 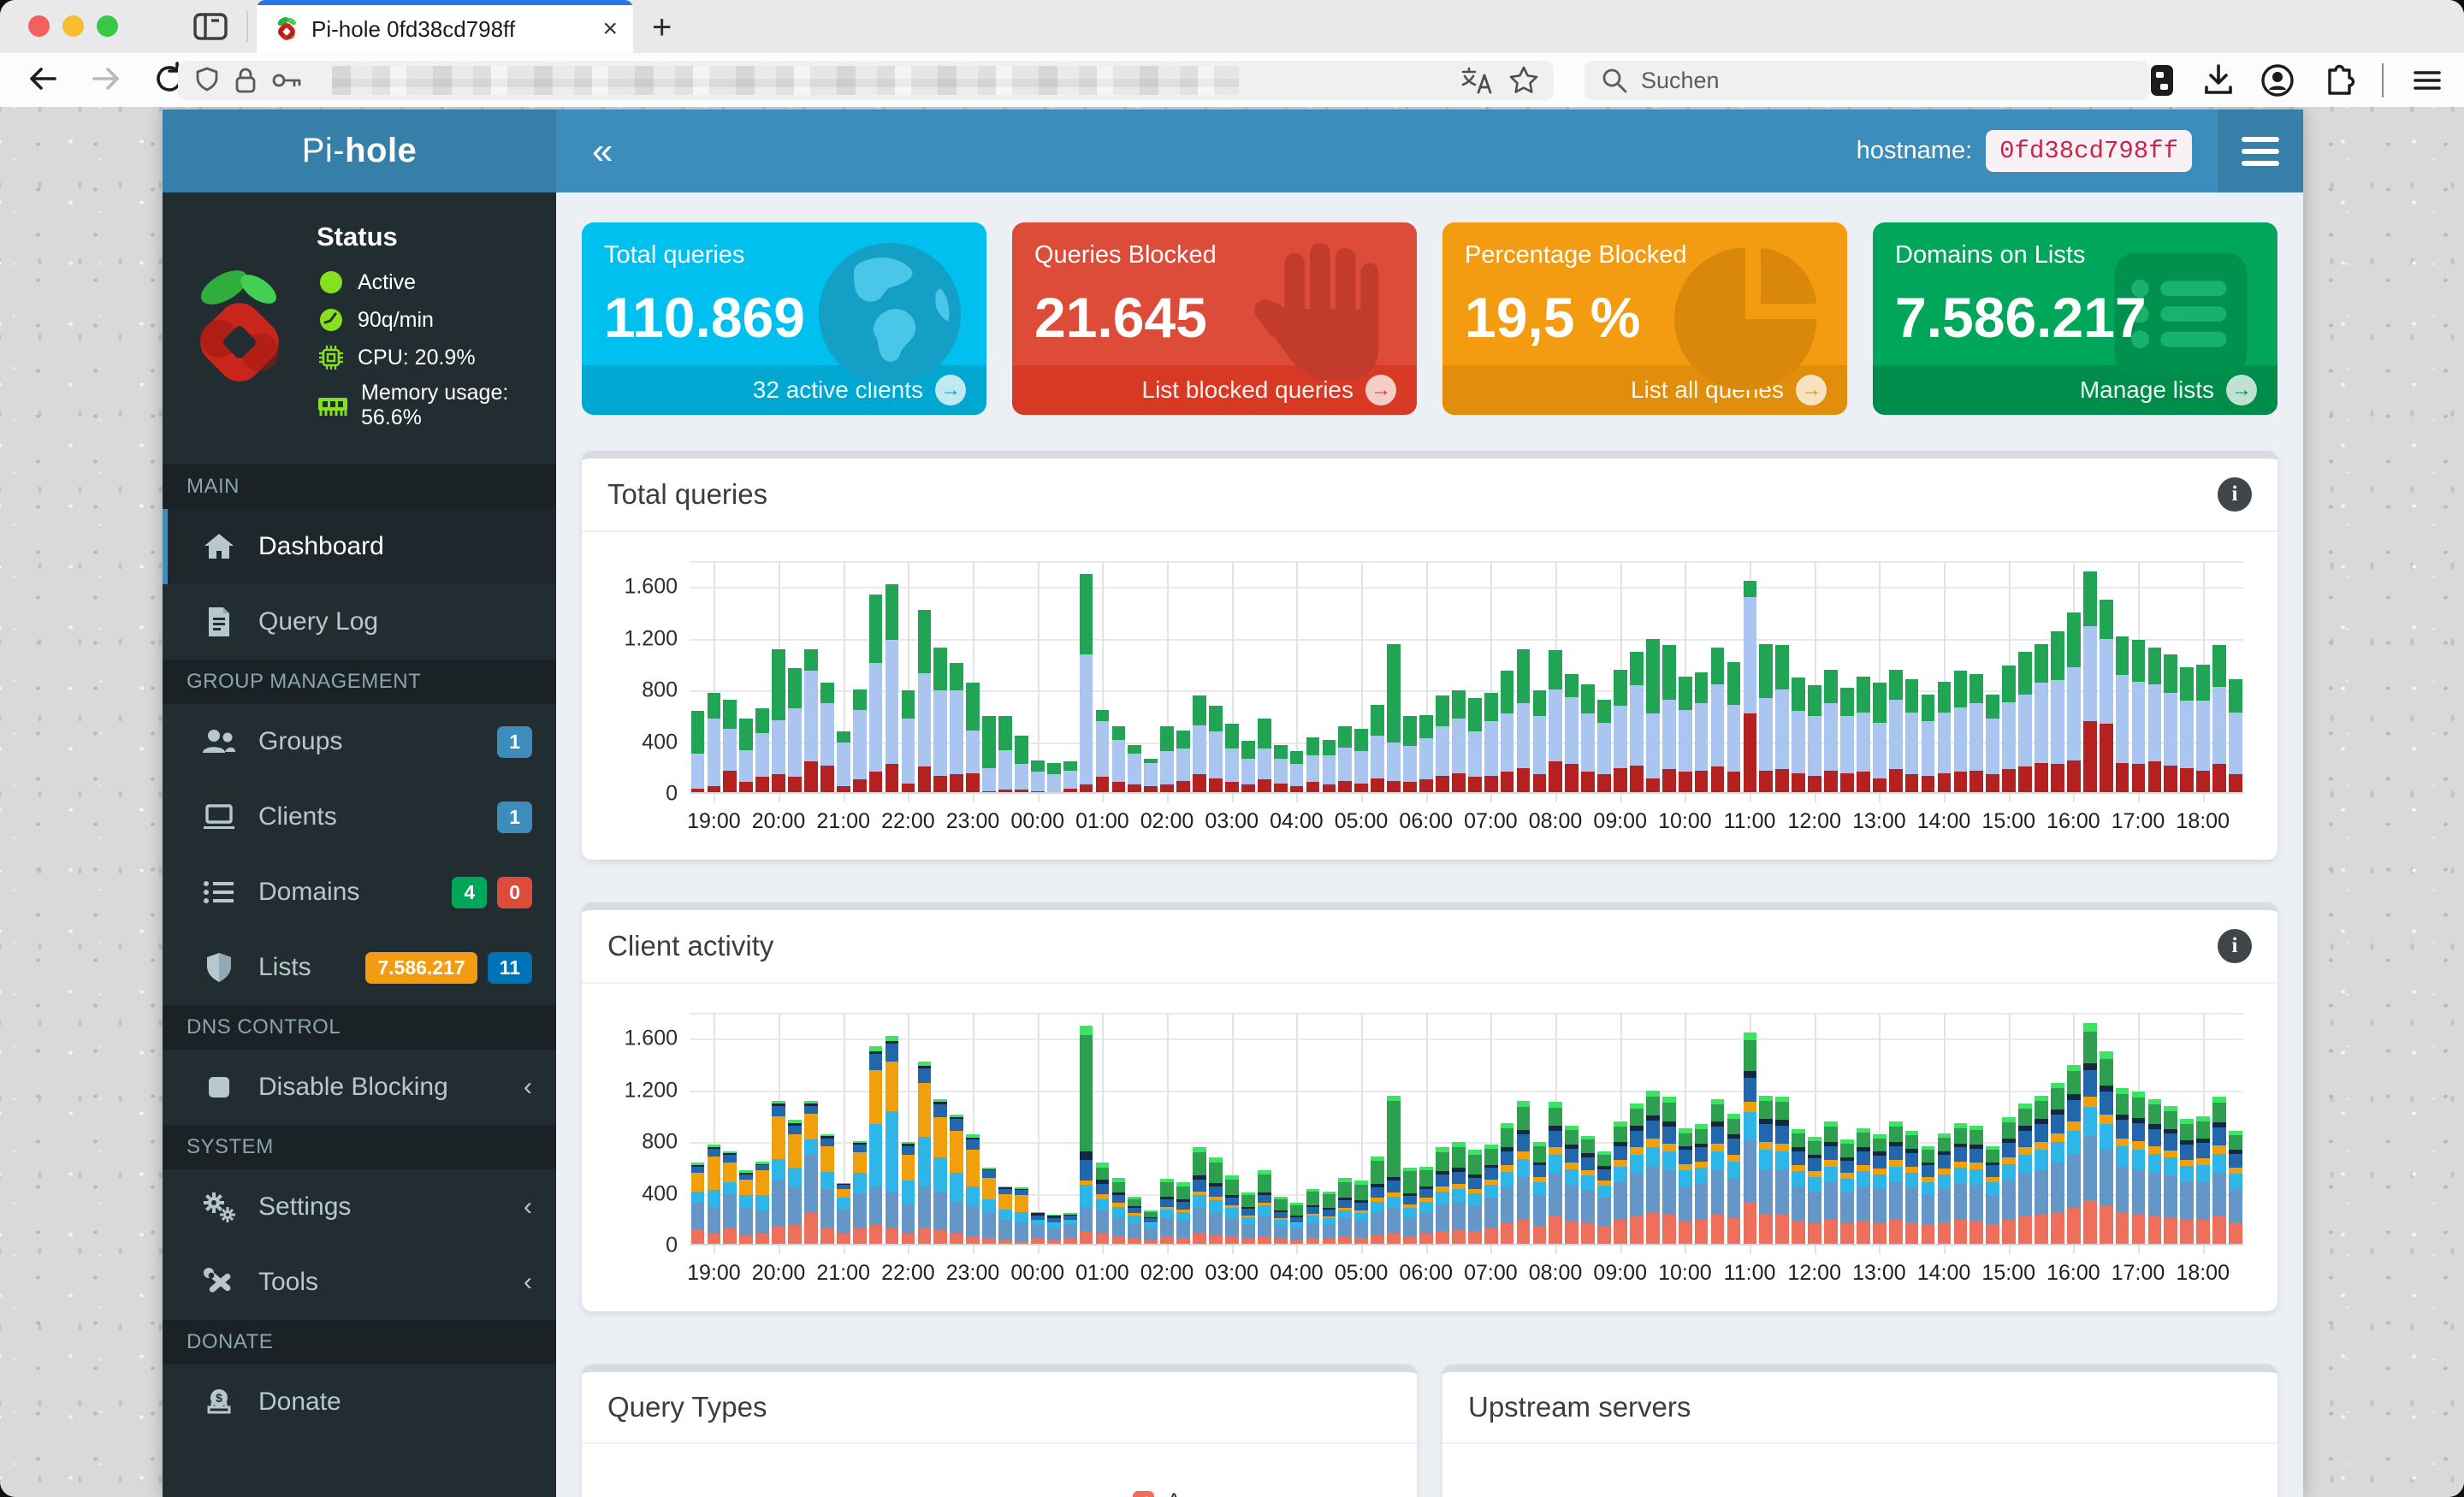 I want to click on sidebar-item-query-log: Query Log, so click(x=359, y=622).